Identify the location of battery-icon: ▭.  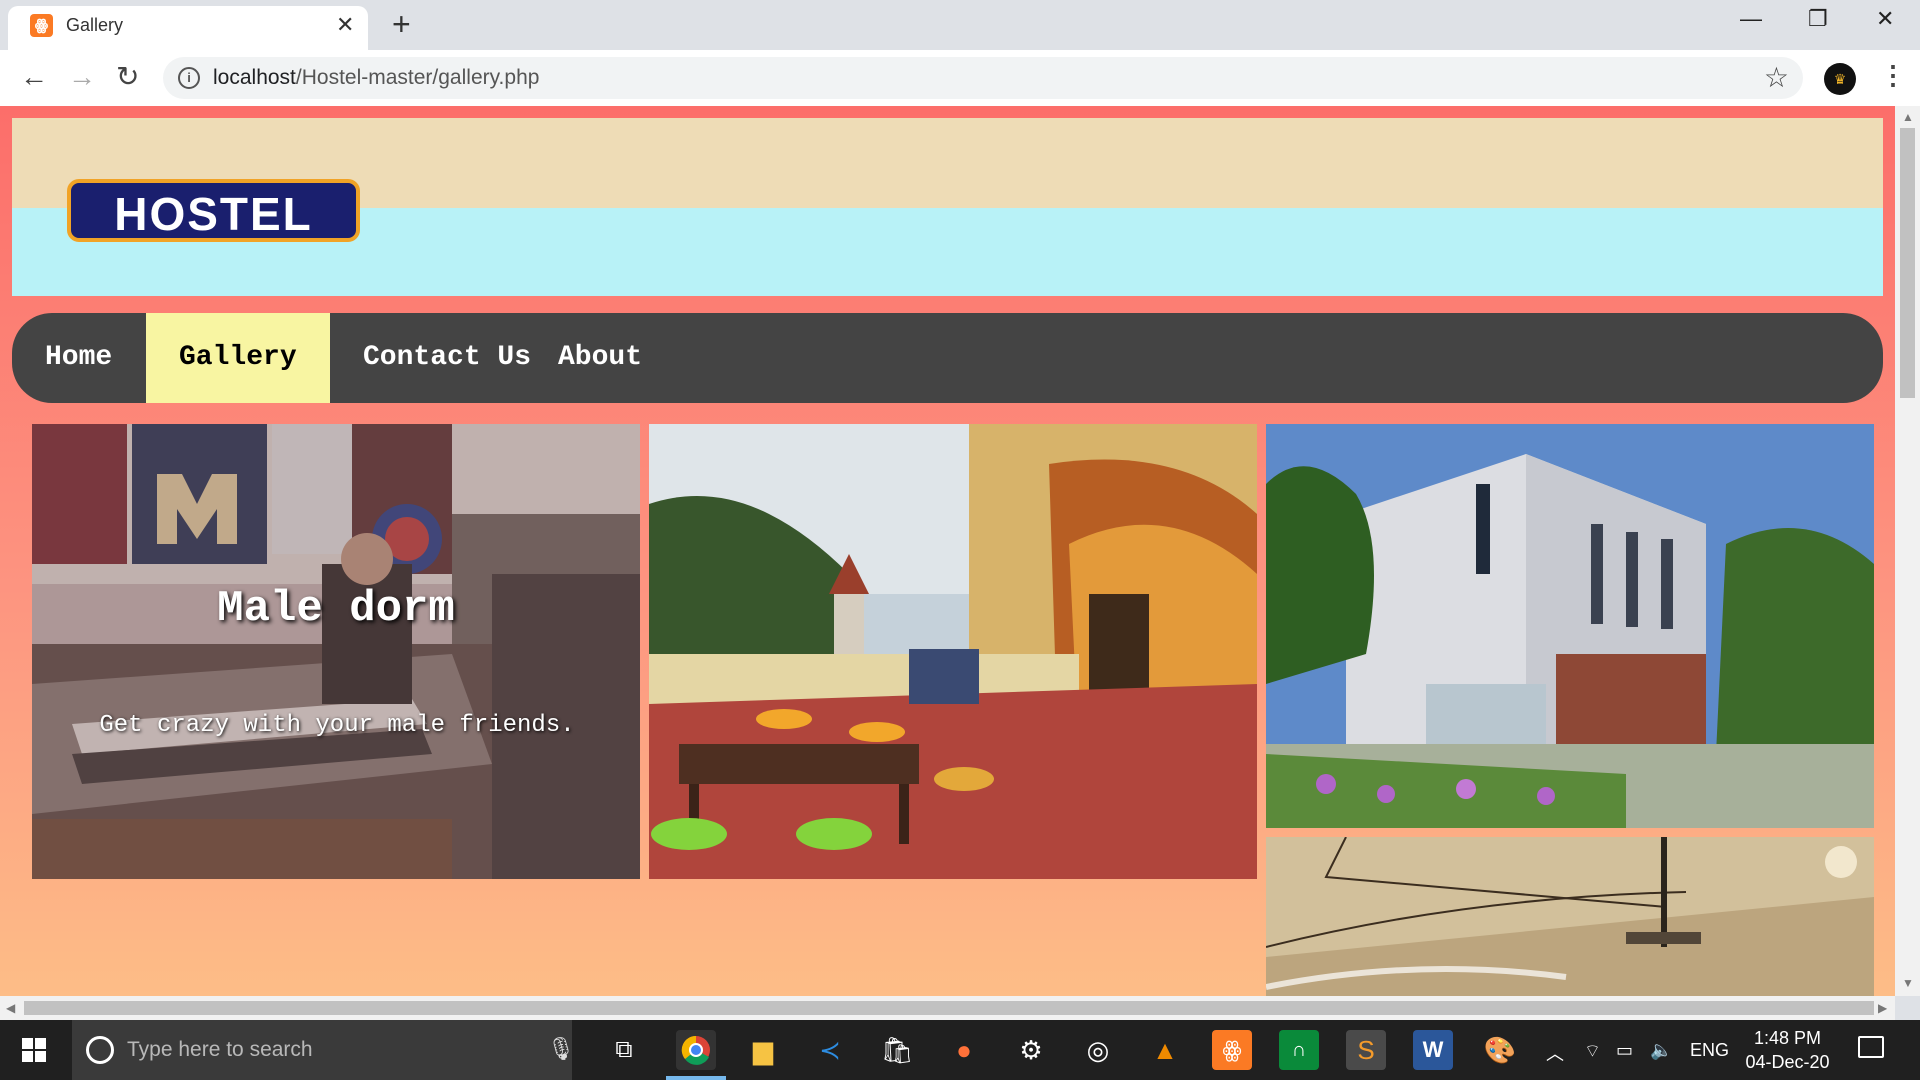
(1624, 1050).